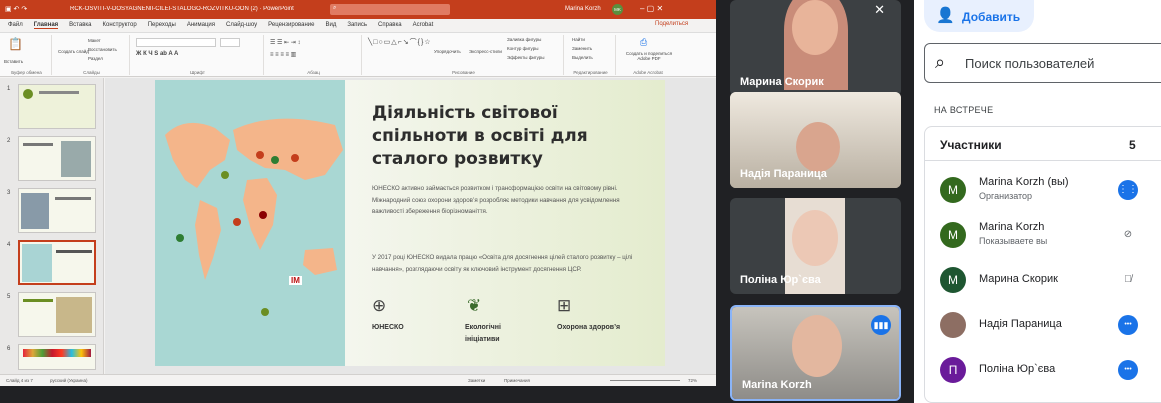  Describe the element at coordinates (1128, 235) in the screenshot. I see `stop-presenting-icon: ⊘` at that location.